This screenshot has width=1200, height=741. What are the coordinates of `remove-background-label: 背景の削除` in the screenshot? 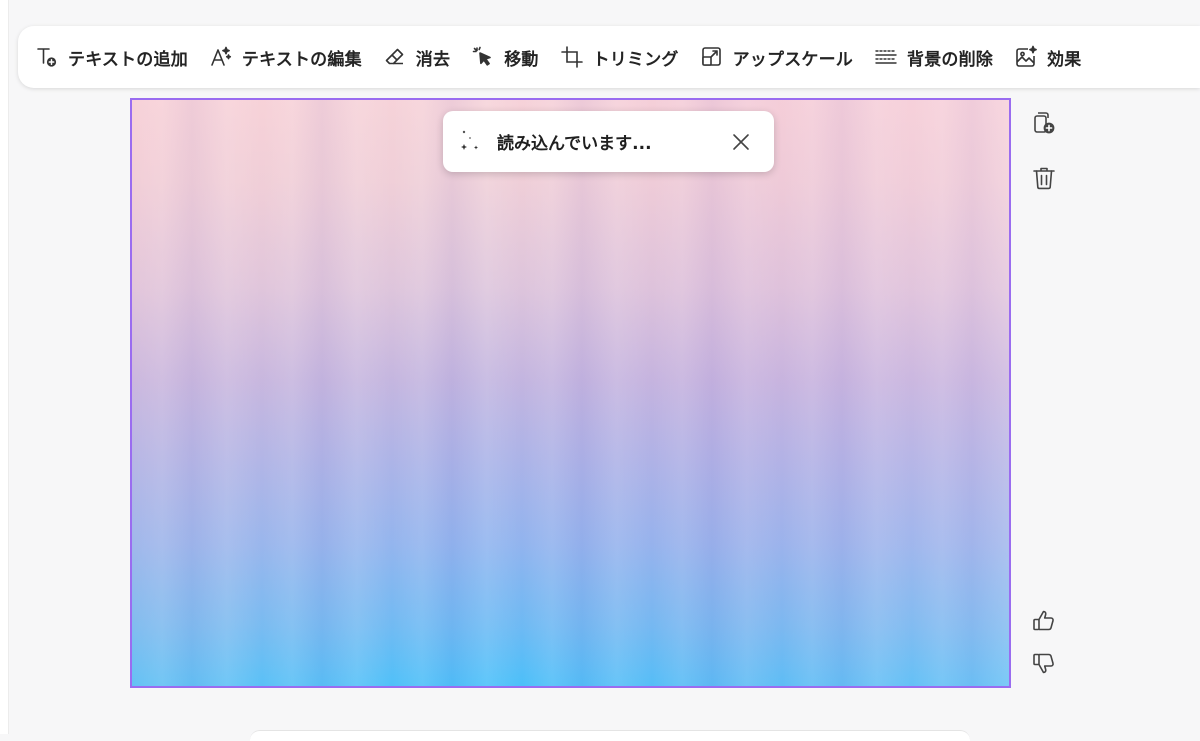 It's located at (950, 59).